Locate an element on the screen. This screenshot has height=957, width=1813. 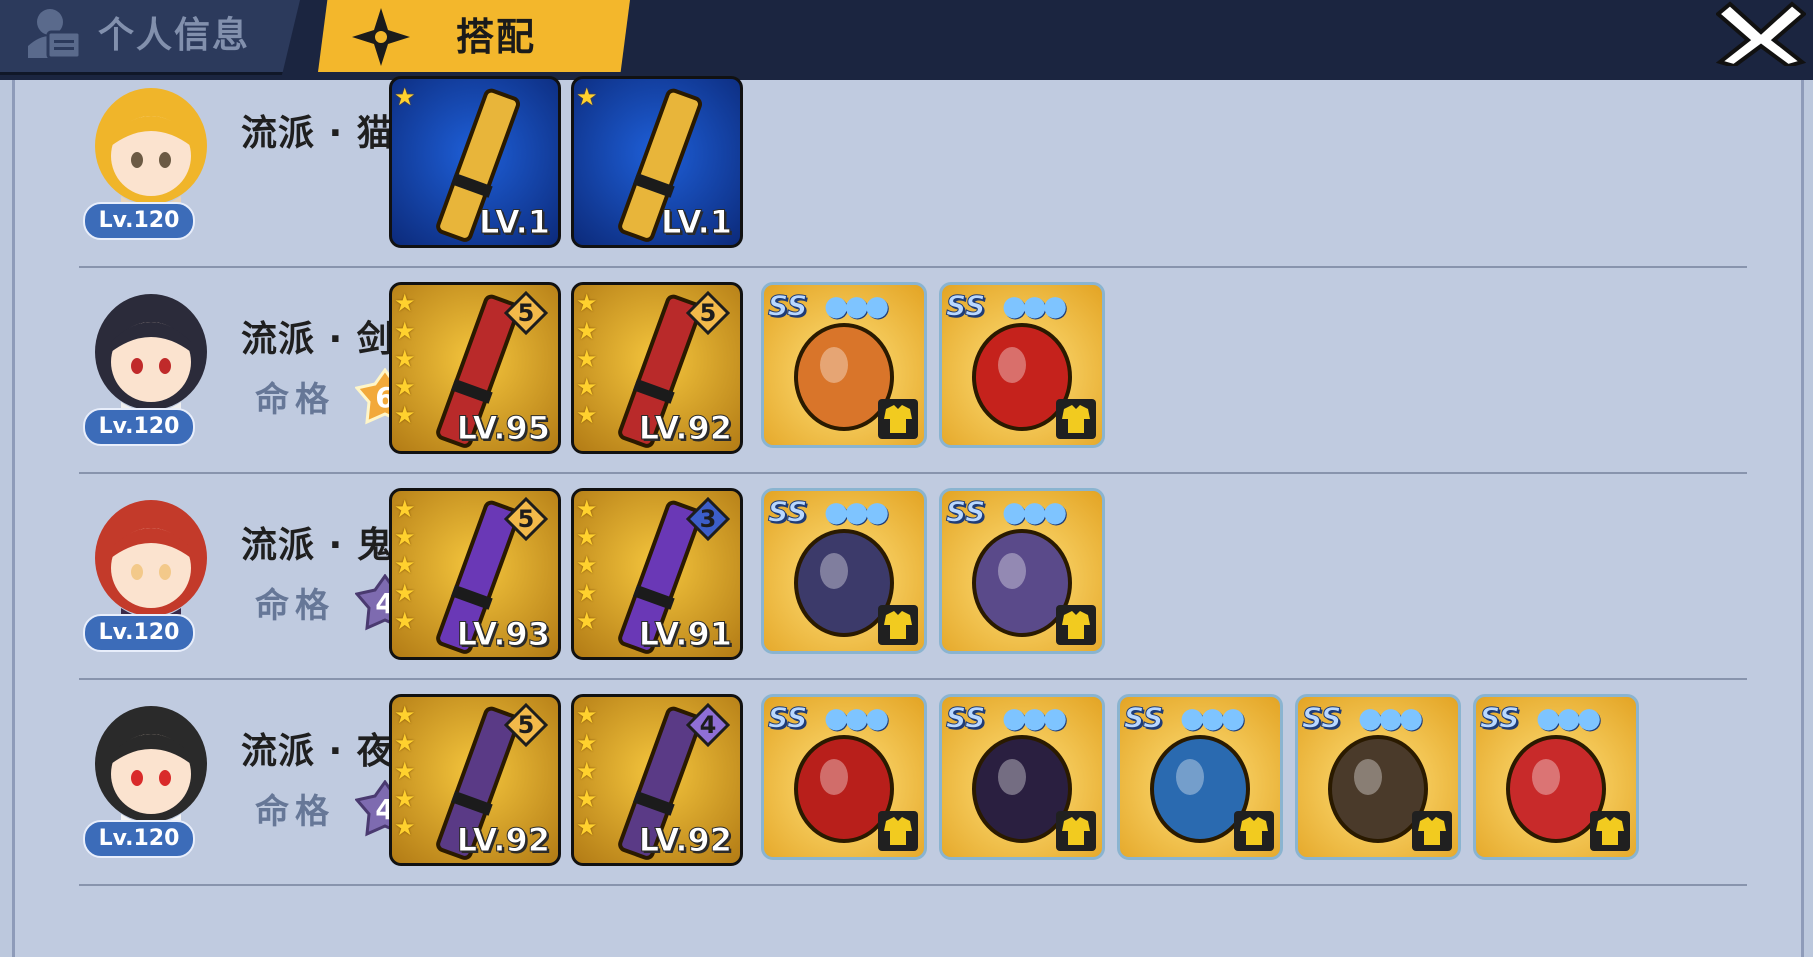
weapon-level: LV.95 is located at coordinates (503, 428).